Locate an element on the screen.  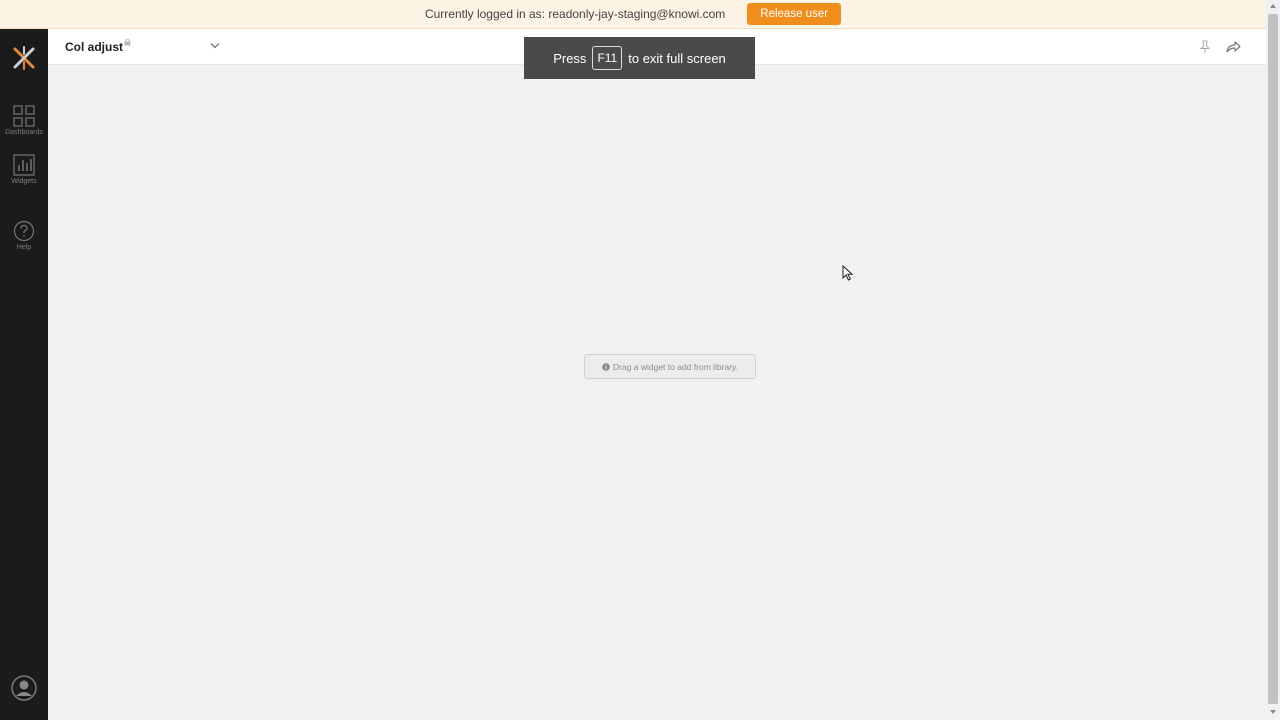
empty-dashboard-hint: Drag a widget to add from library. is located at coordinates (670, 366).